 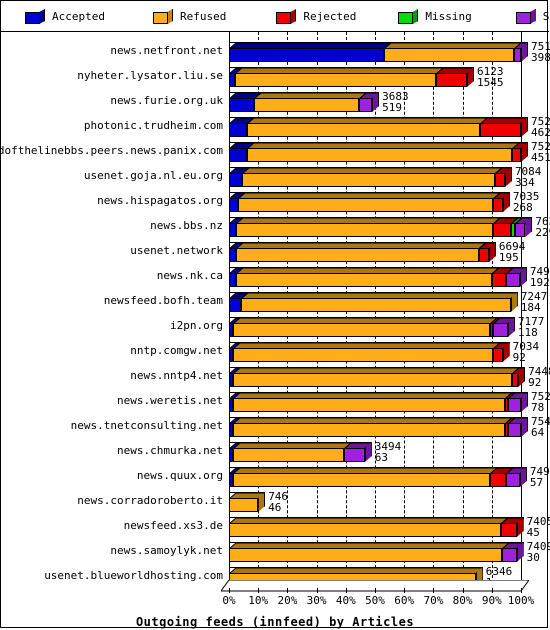 I want to click on stacked-bar: 7177 118, so click(x=386, y=327).